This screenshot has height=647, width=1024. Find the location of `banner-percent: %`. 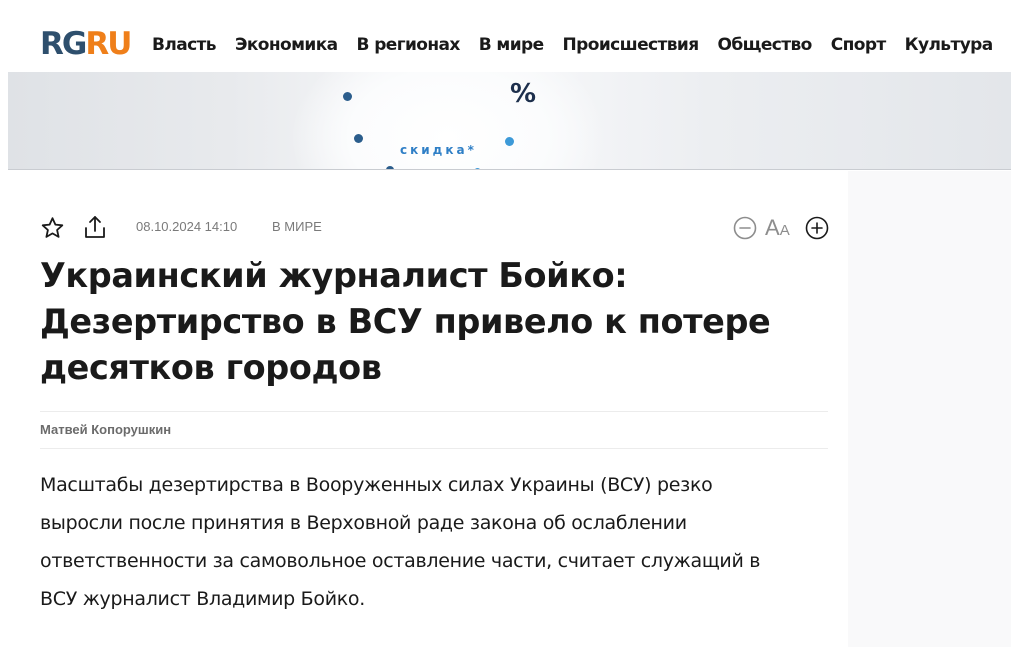

banner-percent: % is located at coordinates (523, 94).